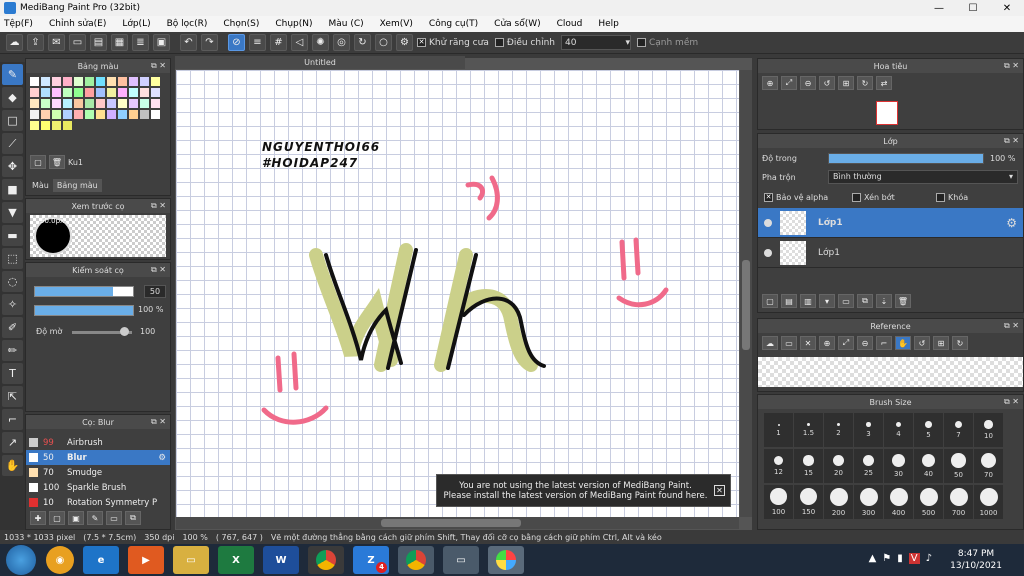 This screenshot has width=1024, height=576. I want to click on redo-icon: ↷, so click(209, 42).